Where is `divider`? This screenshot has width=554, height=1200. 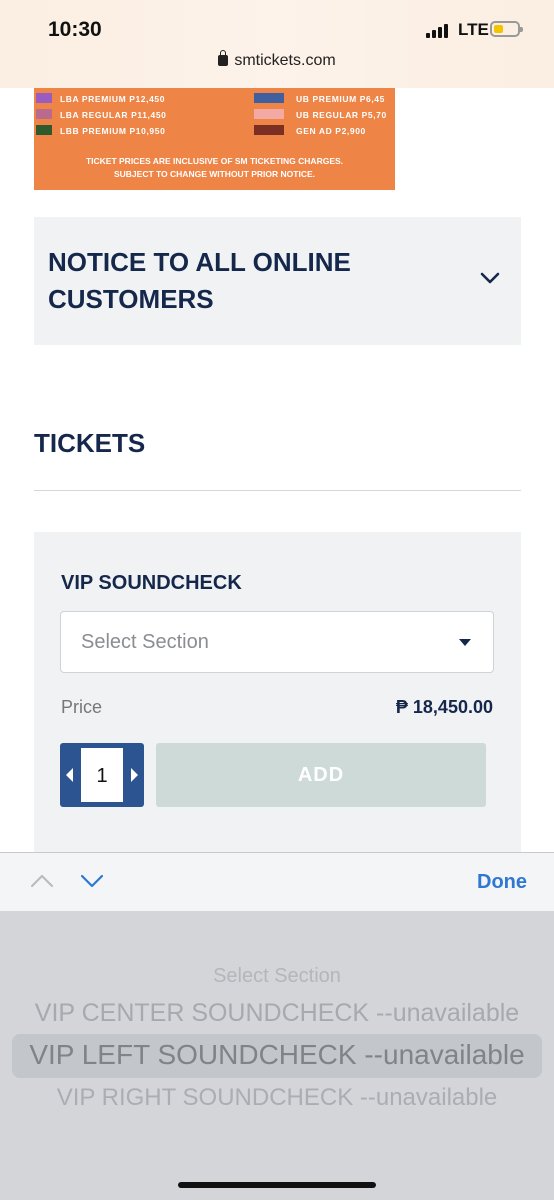 divider is located at coordinates (277, 490).